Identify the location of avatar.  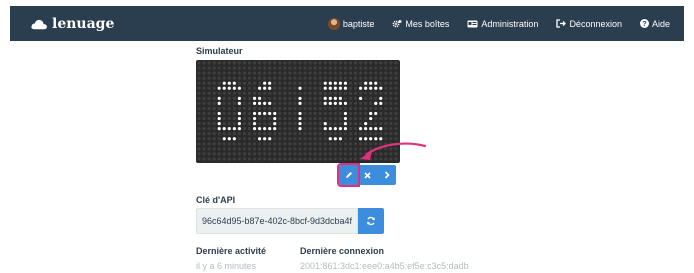
(333, 23).